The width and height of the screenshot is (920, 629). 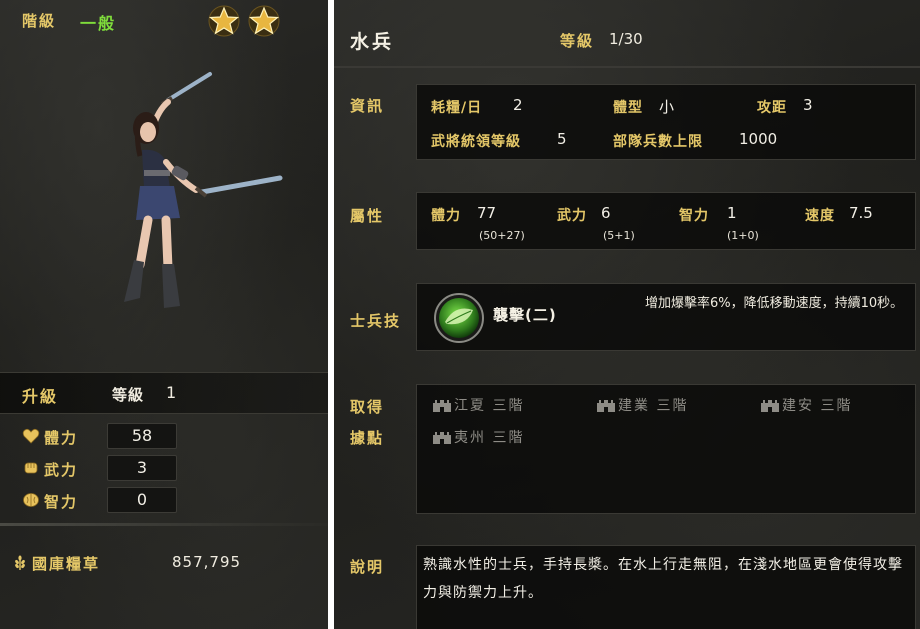 I want to click on info-key: 耗糧/日, so click(x=457, y=108).